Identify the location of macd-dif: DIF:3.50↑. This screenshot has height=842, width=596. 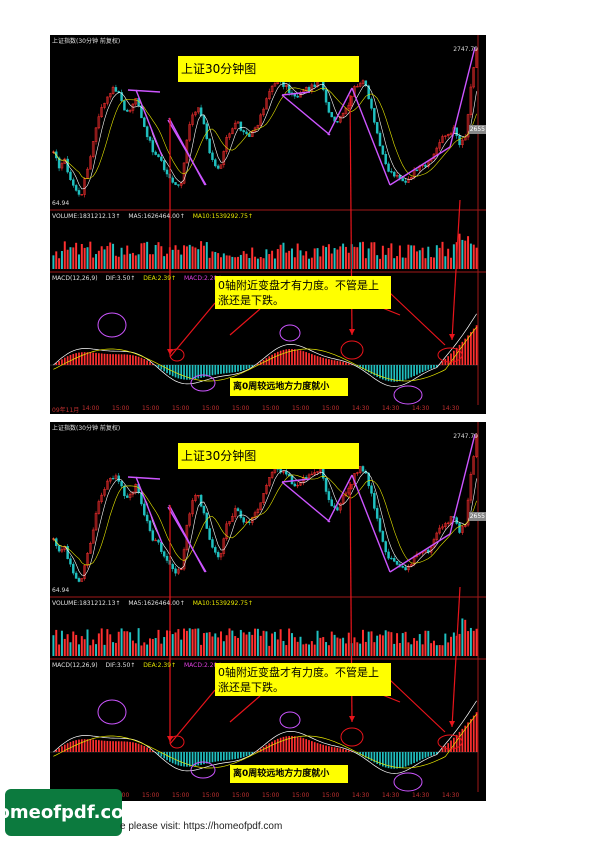
(120, 665).